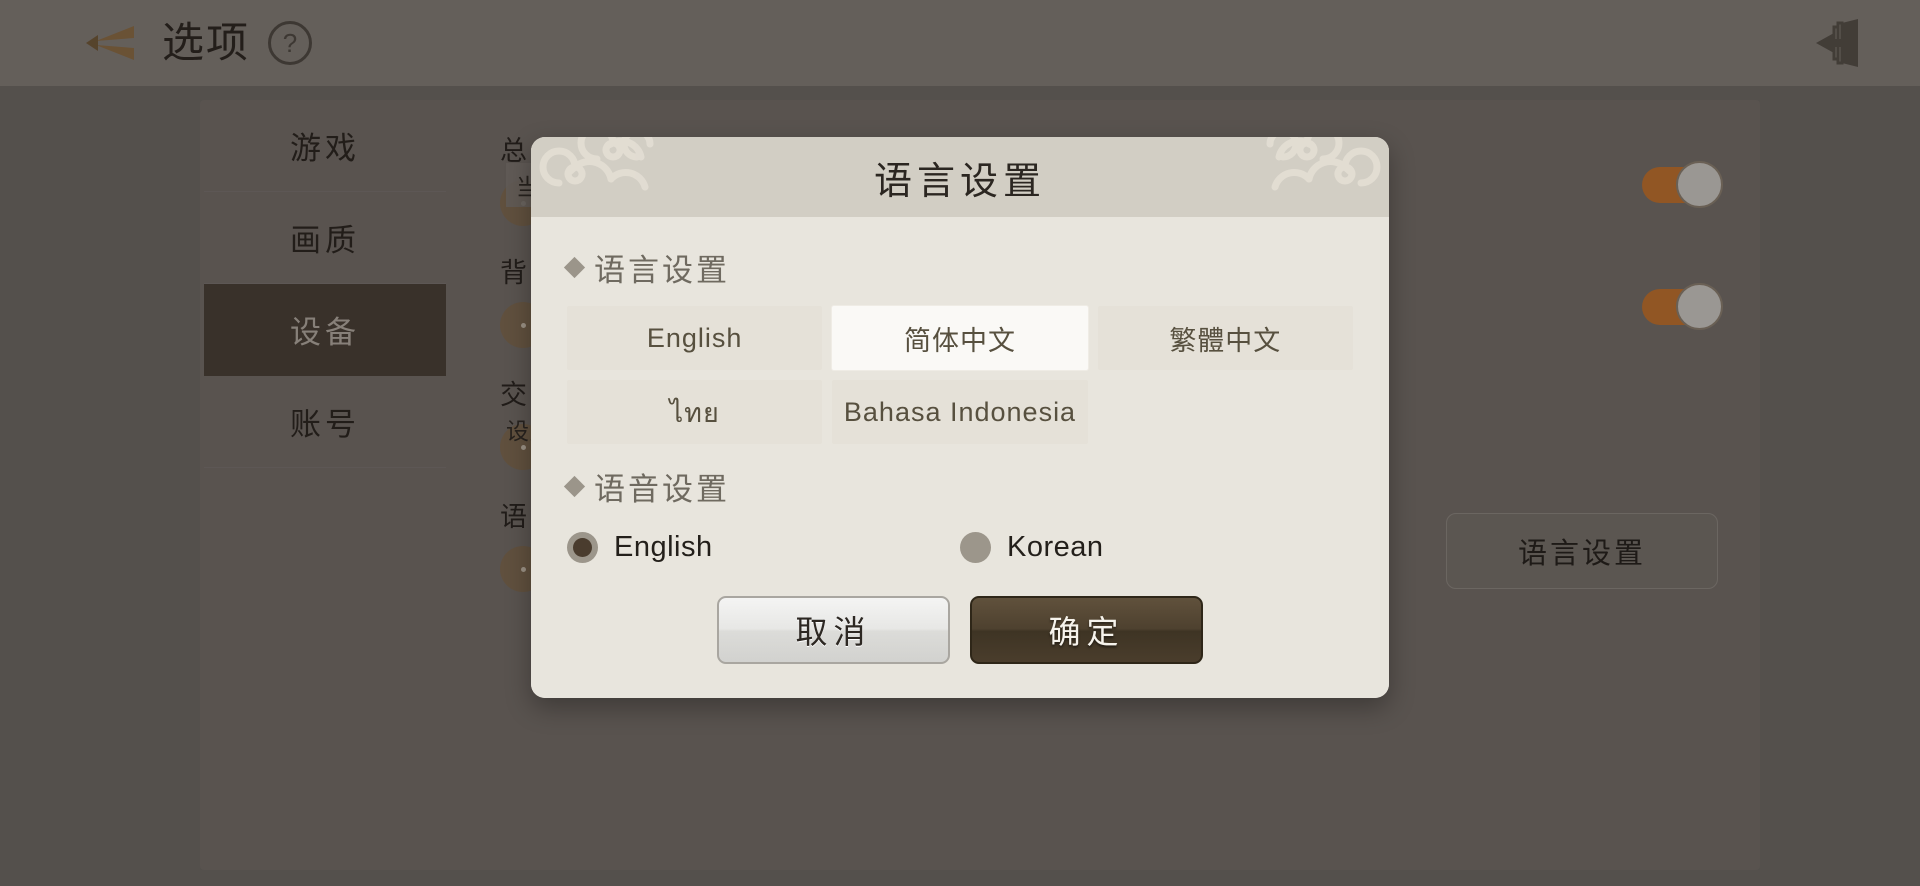 This screenshot has width=1920, height=886. What do you see at coordinates (582, 547) in the screenshot?
I see `radio-button-english` at bounding box center [582, 547].